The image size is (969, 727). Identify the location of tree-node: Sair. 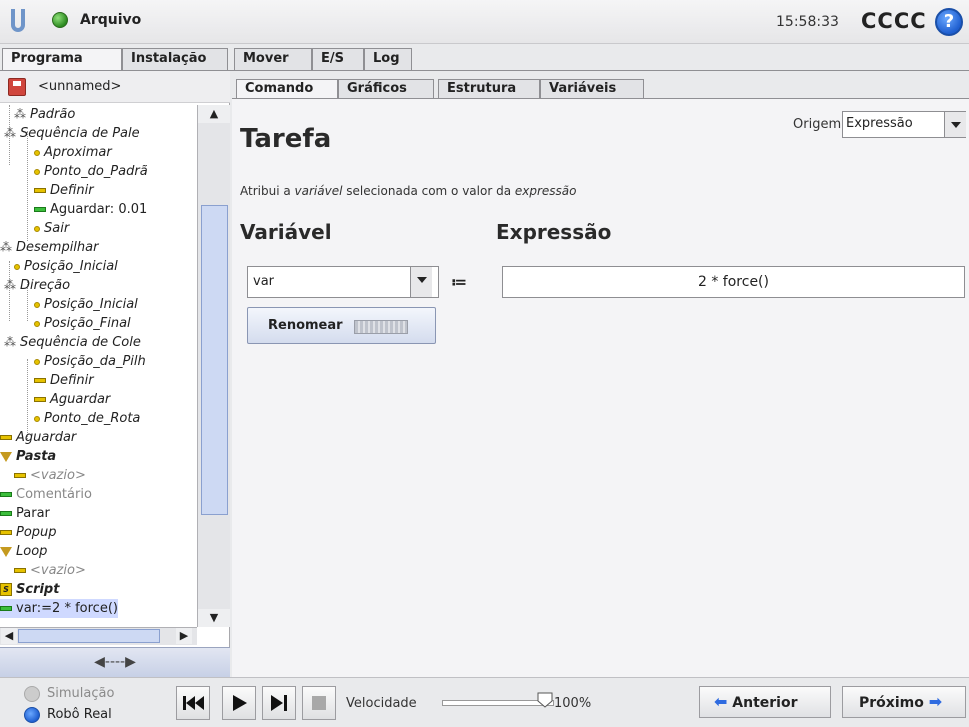
(51, 228).